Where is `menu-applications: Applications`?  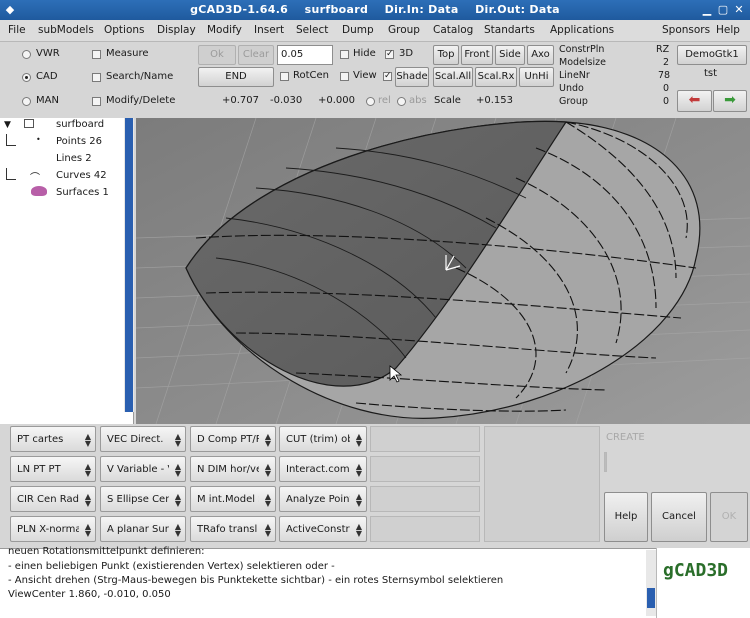 menu-applications: Applications is located at coordinates (582, 30).